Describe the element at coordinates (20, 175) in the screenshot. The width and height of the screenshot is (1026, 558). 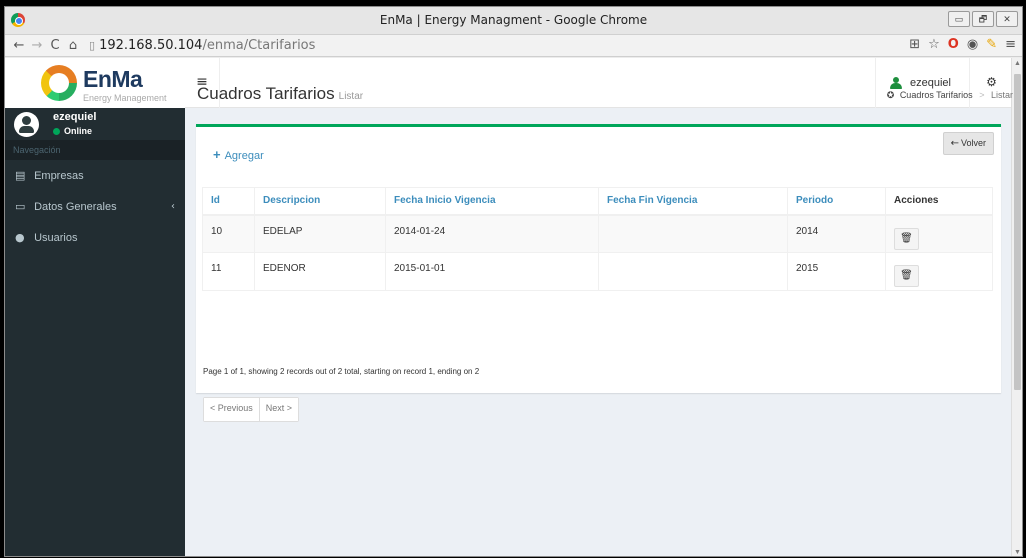
I see `building-icon: ▤` at that location.